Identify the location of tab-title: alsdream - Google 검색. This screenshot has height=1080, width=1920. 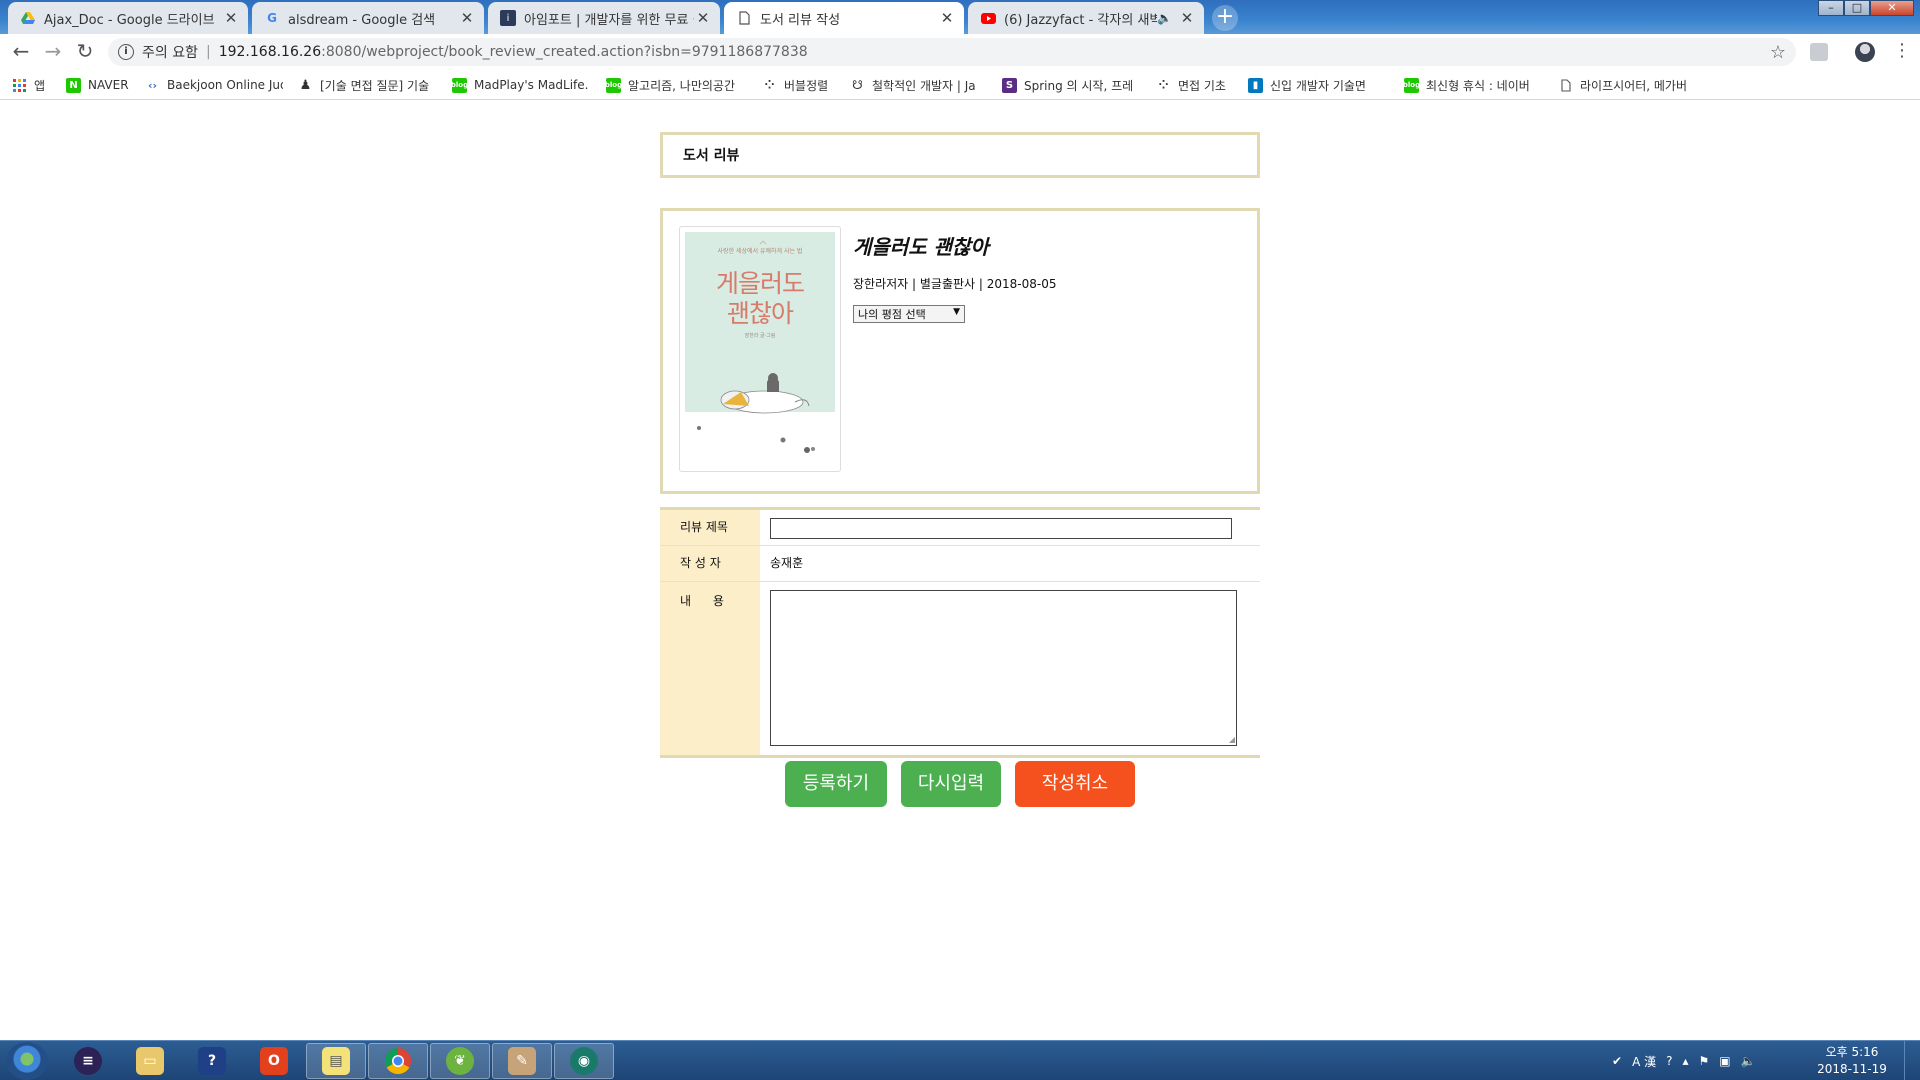
(362, 20).